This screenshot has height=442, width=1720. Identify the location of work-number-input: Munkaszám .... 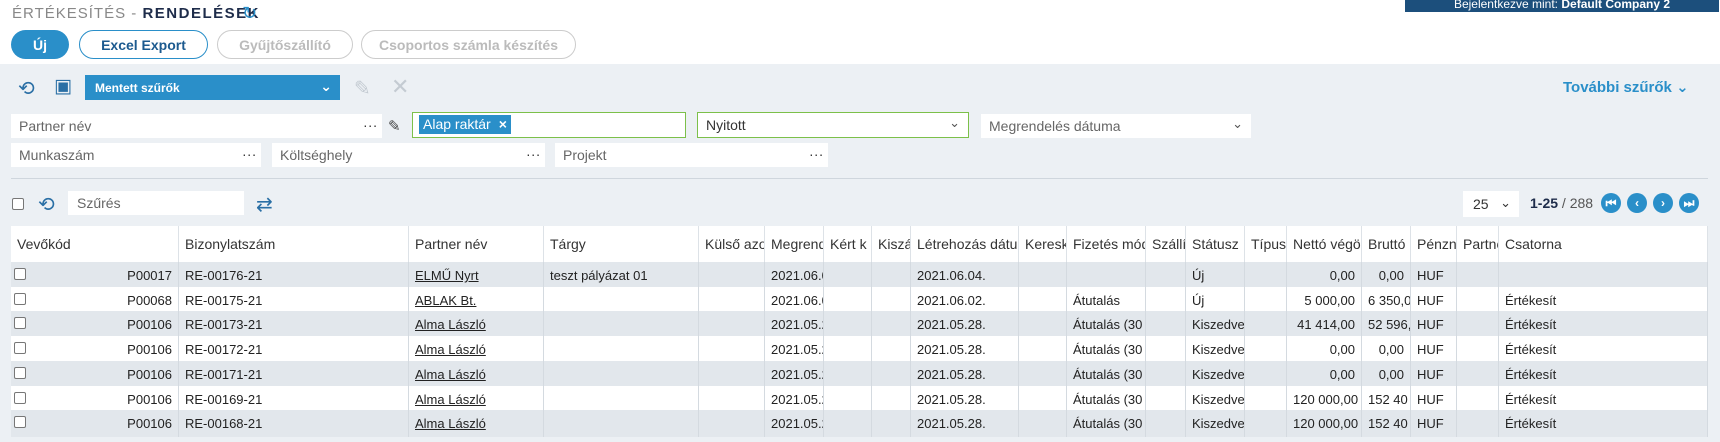
(136, 155).